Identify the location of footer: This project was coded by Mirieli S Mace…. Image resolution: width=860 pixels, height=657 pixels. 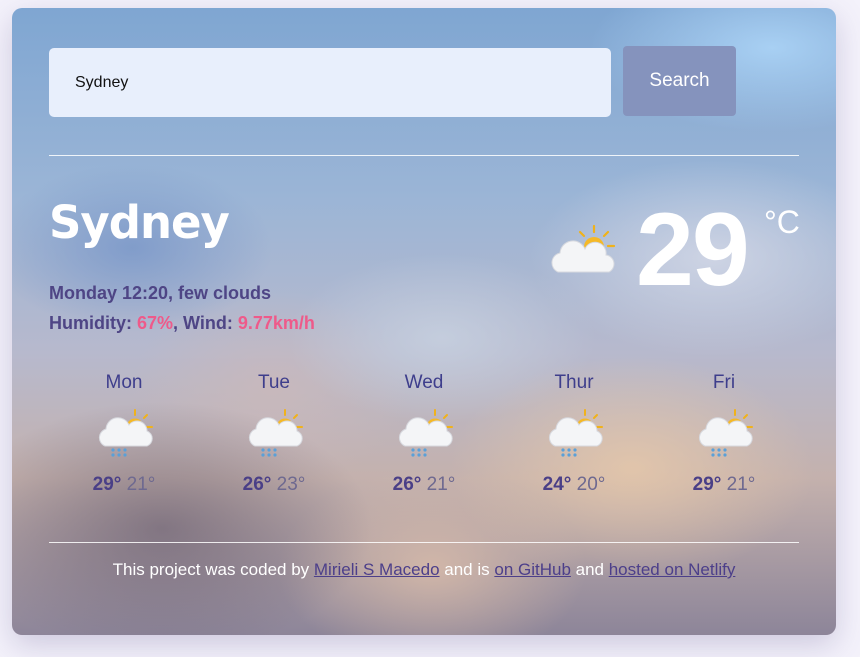
(424, 569).